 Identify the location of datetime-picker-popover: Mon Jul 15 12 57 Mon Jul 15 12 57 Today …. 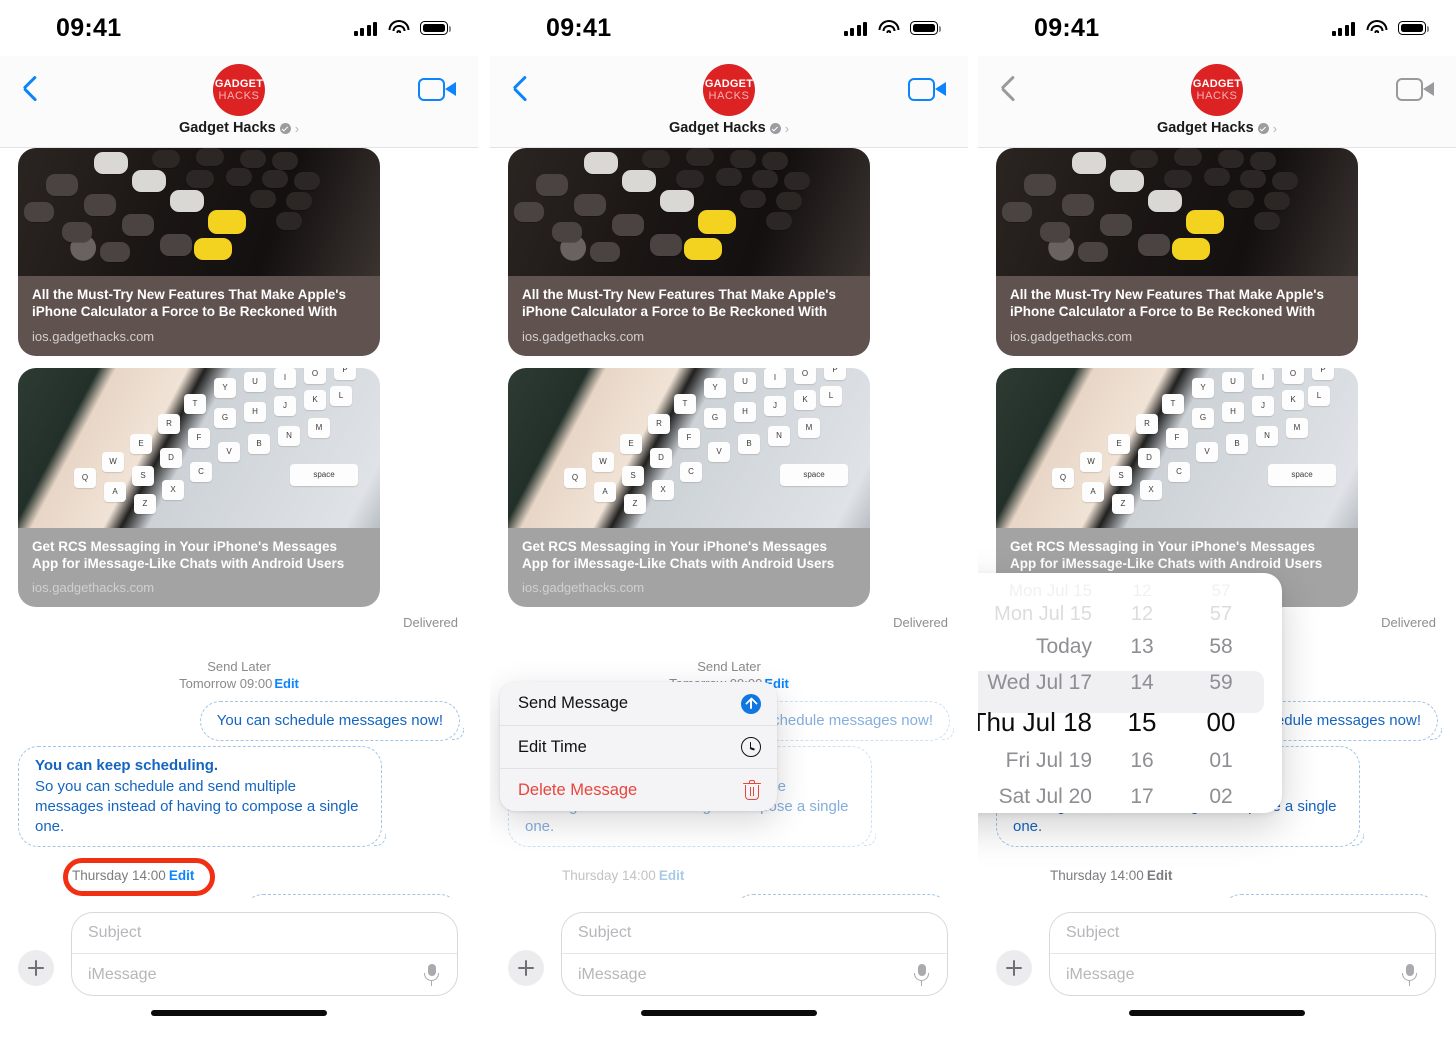
(1130, 693).